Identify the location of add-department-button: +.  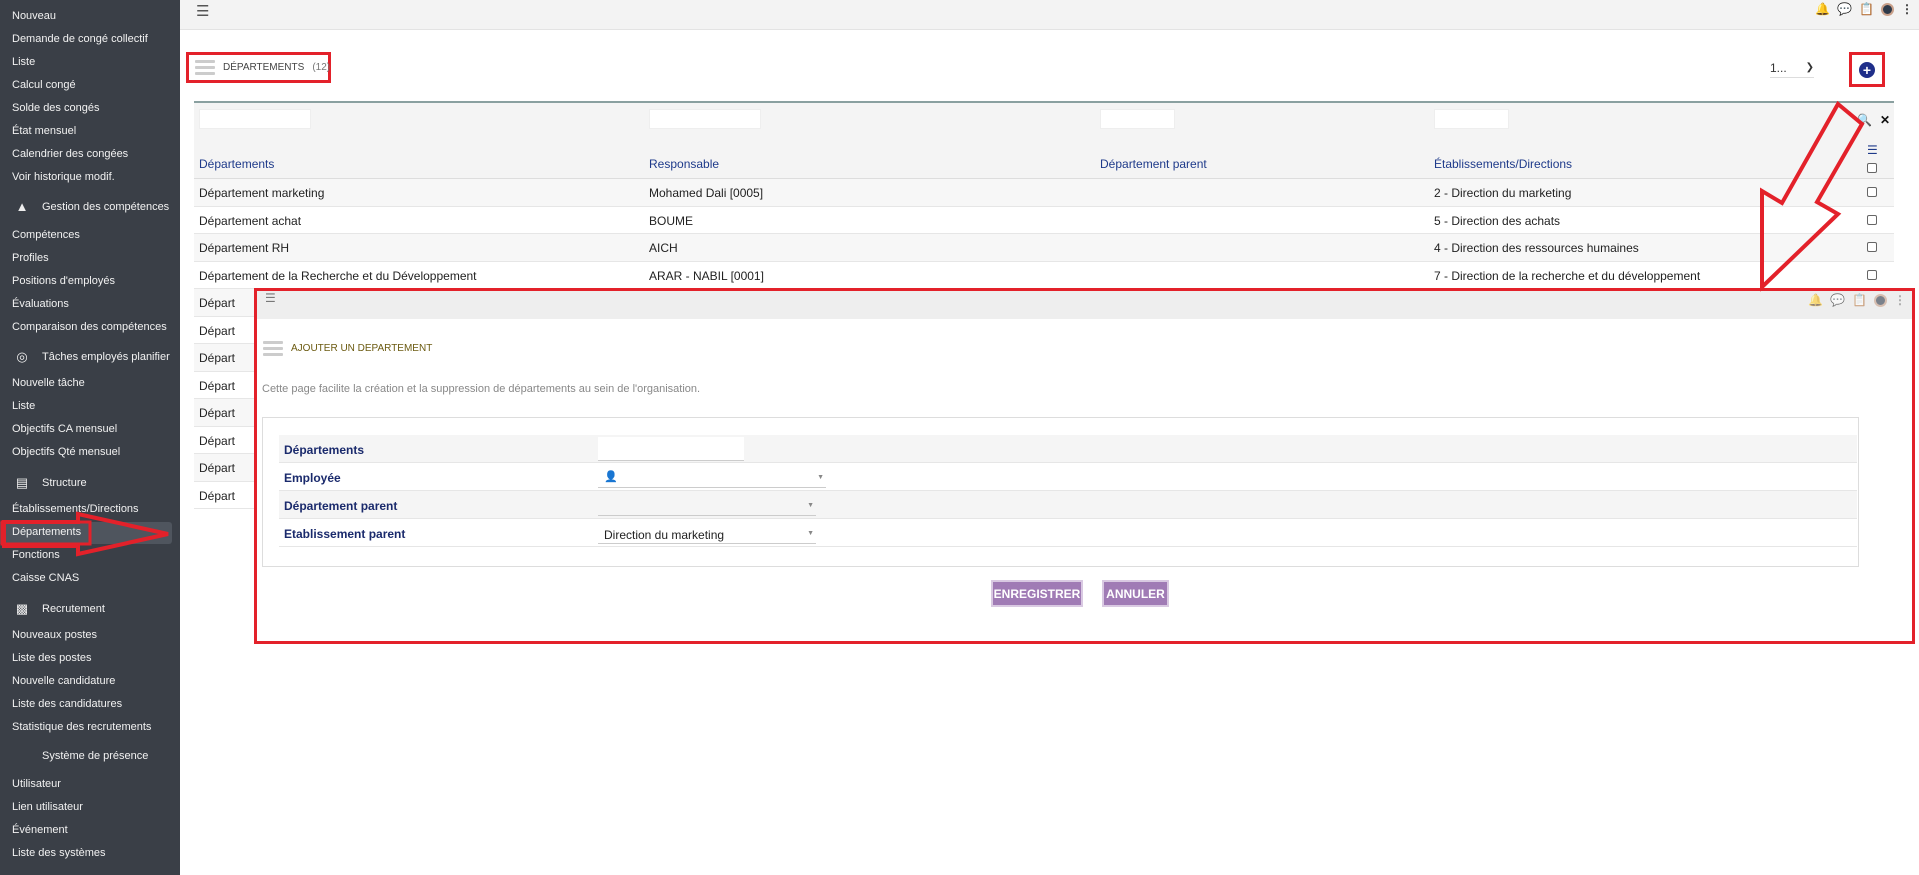
(1867, 69).